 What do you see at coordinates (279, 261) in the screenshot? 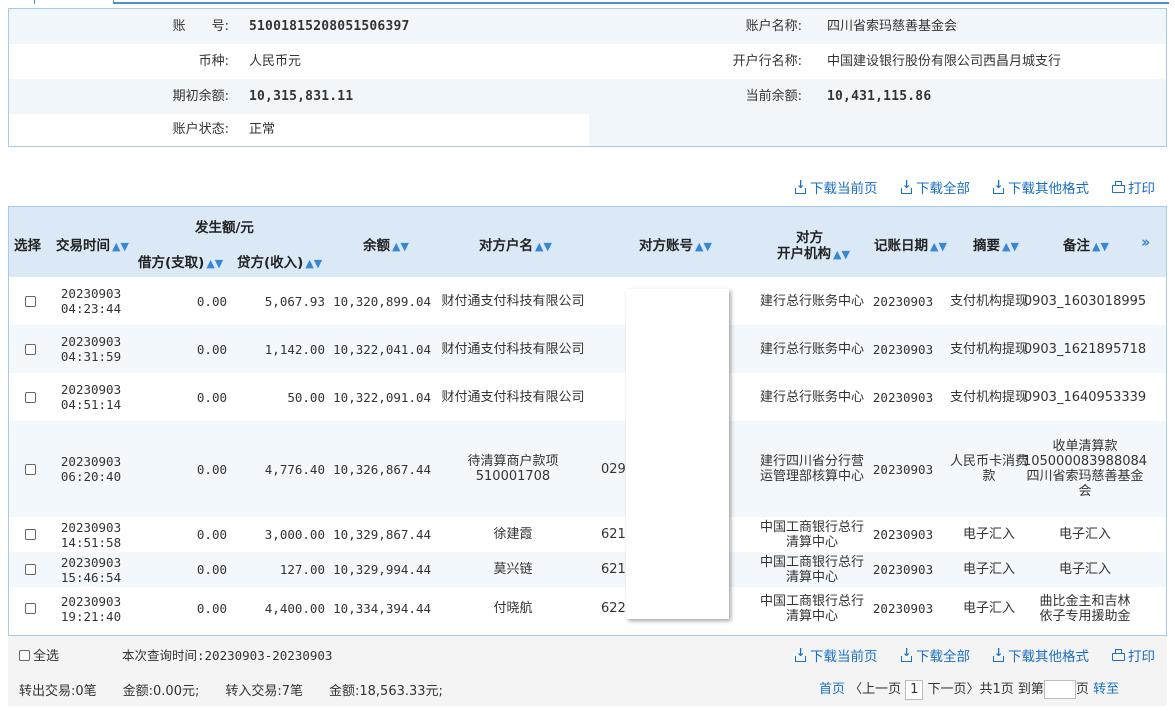
I see `col-credit: 贷方(收入) ▲▼` at bounding box center [279, 261].